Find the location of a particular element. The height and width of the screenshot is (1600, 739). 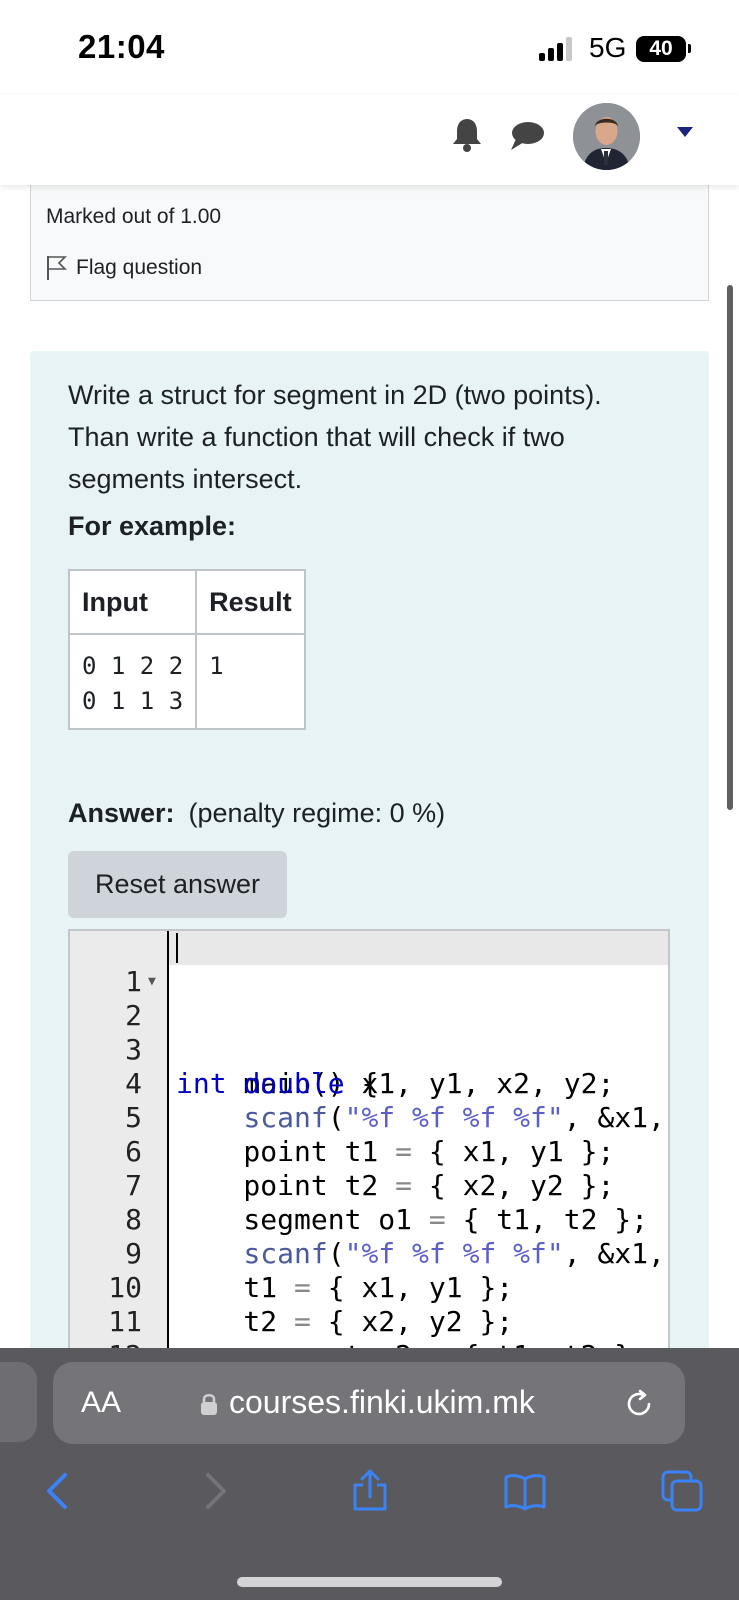

lock-icon is located at coordinates (209, 1404).